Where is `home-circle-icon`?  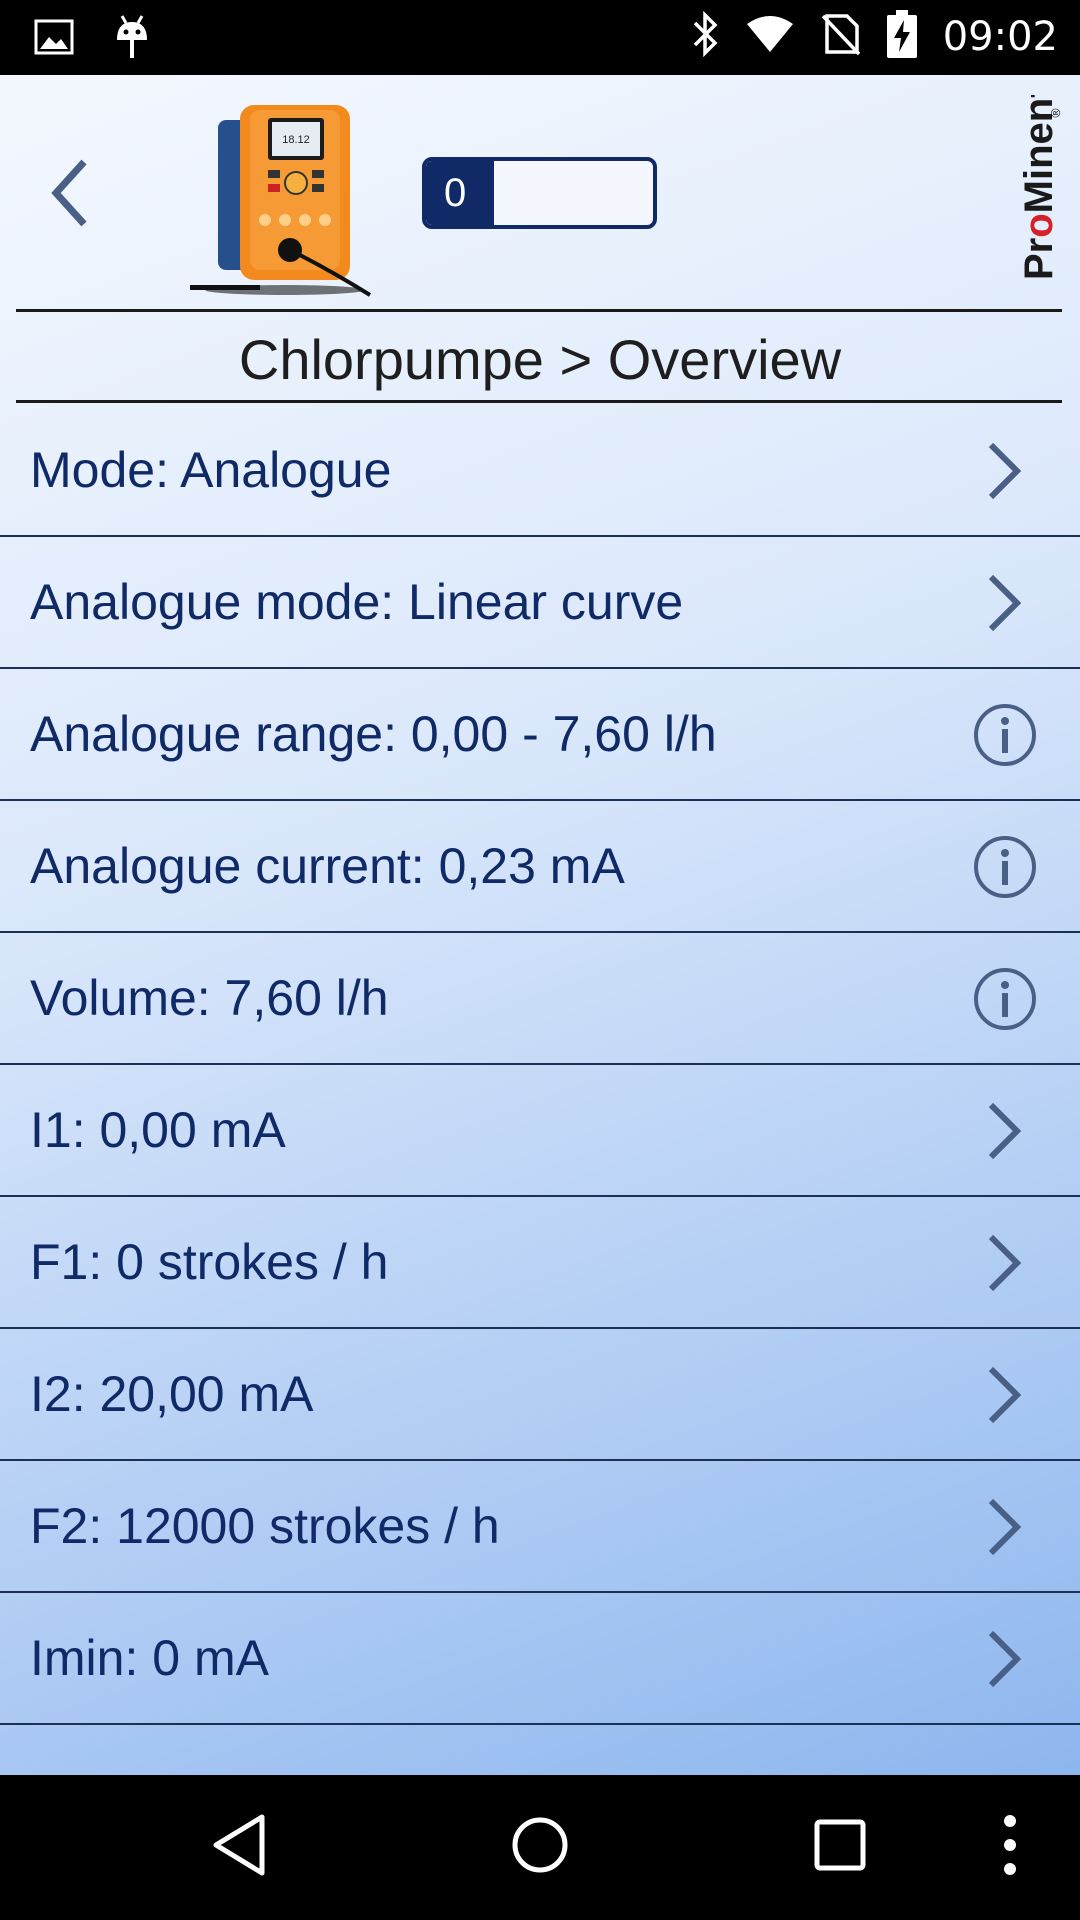 home-circle-icon is located at coordinates (540, 1847).